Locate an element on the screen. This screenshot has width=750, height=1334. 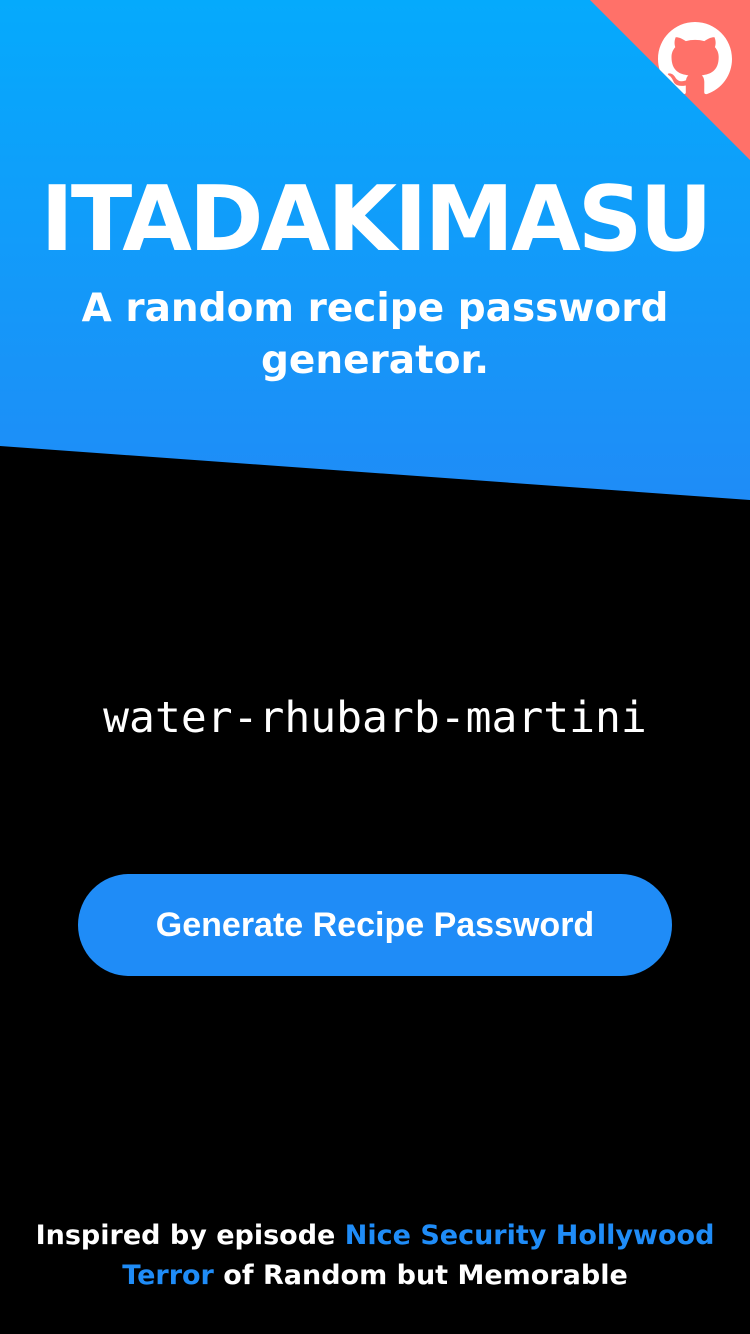
page-subtitle: A random recipe password generator. is located at coordinates (375, 334).